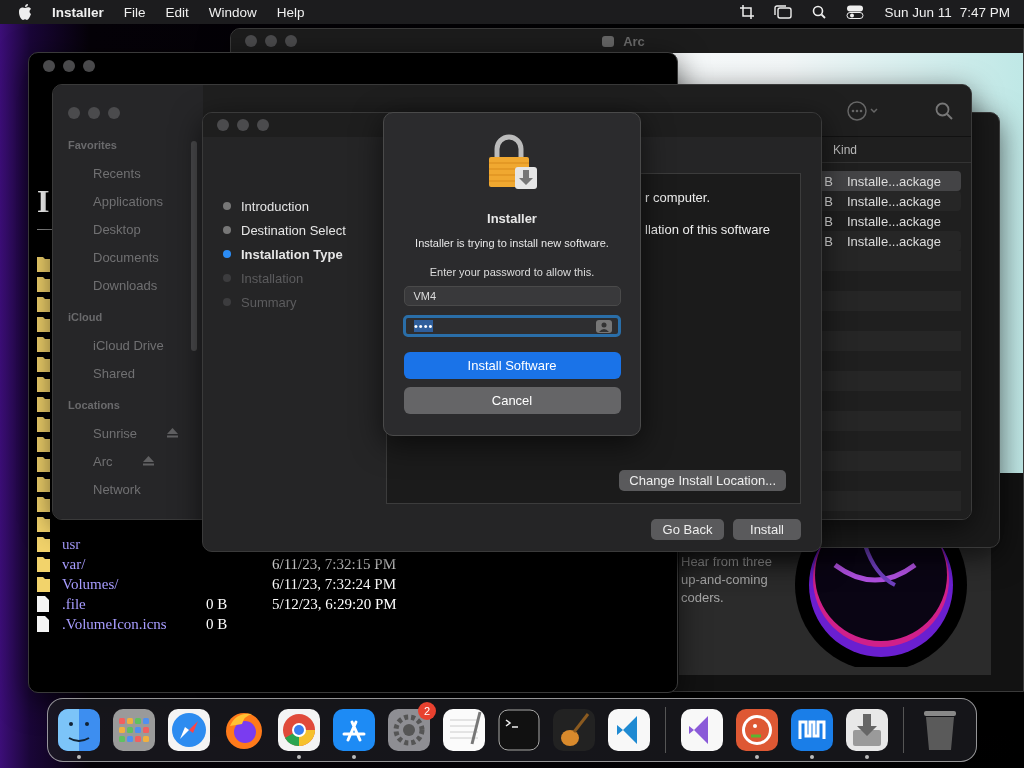 The width and height of the screenshot is (1024, 768). What do you see at coordinates (424, 326) in the screenshot?
I see `password-text: ••••` at bounding box center [424, 326].